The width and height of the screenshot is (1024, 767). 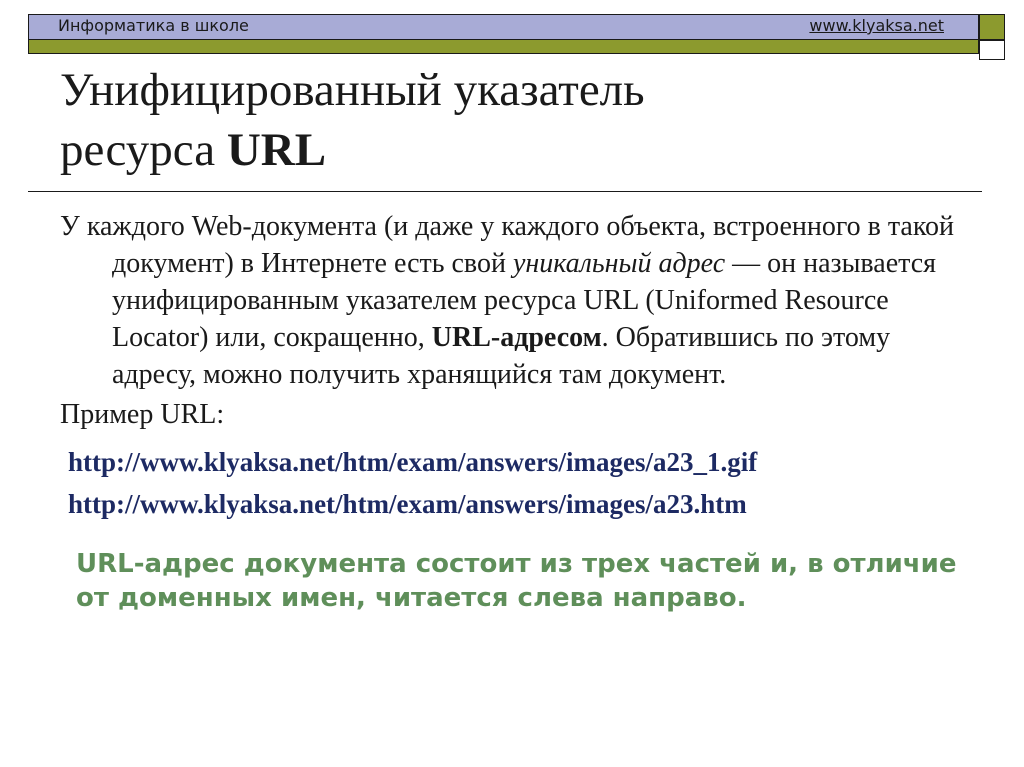 I want to click on example-label: Пример URL:, so click(x=142, y=414).